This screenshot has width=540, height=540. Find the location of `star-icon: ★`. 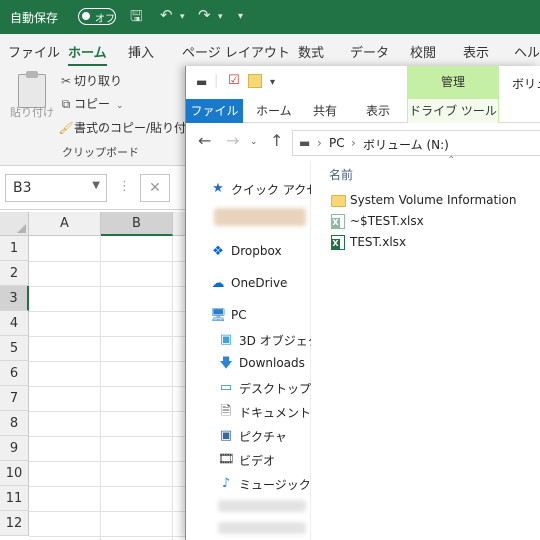

star-icon: ★ is located at coordinates (218, 188).